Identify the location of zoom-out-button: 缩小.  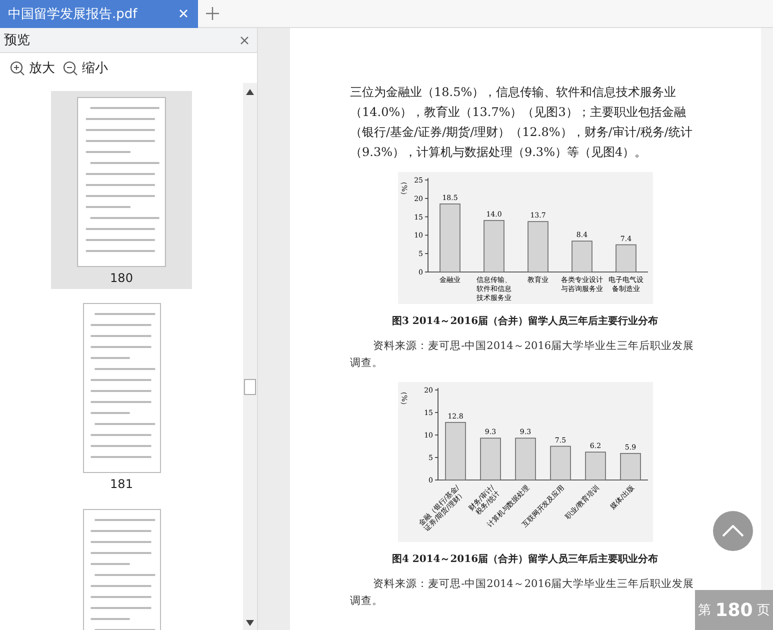
(85, 68).